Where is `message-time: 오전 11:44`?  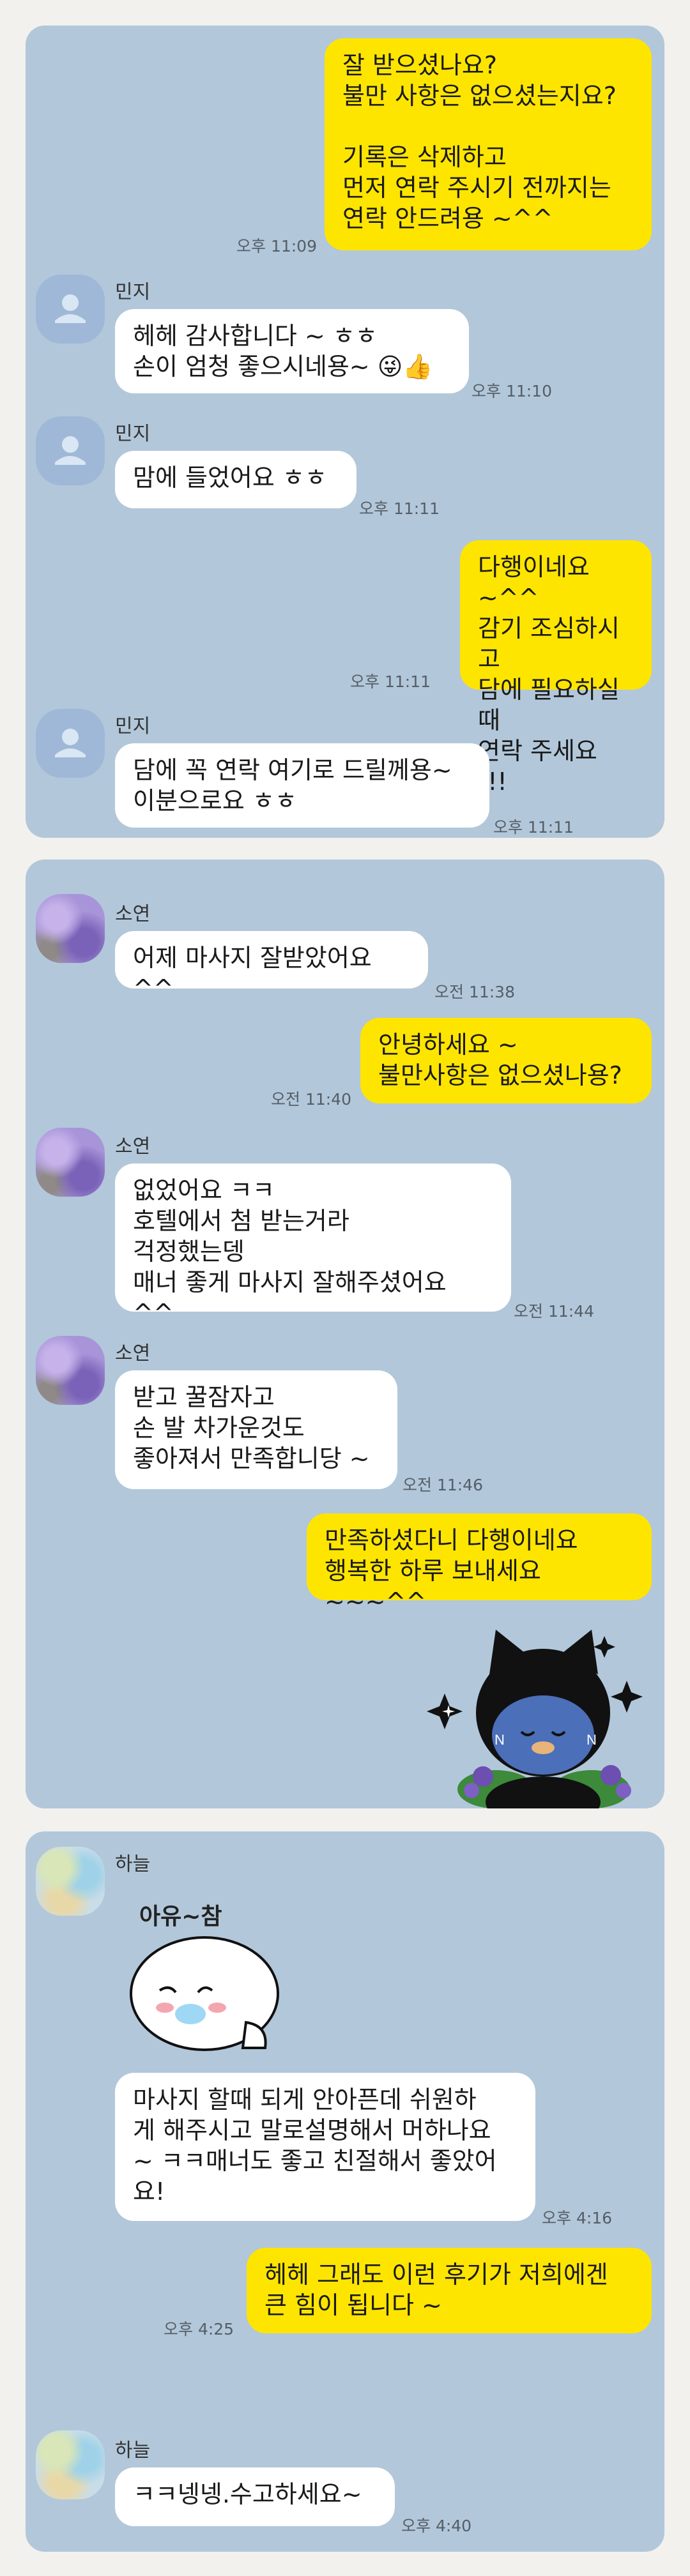
message-time: 오전 11:44 is located at coordinates (554, 1311).